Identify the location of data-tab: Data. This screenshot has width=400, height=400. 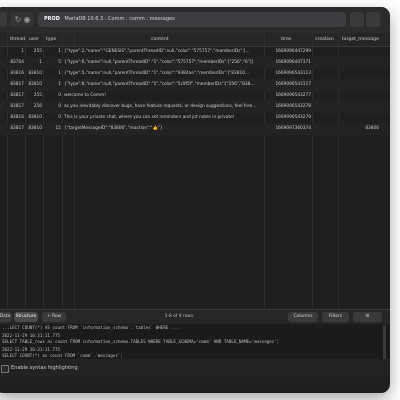
(6, 317).